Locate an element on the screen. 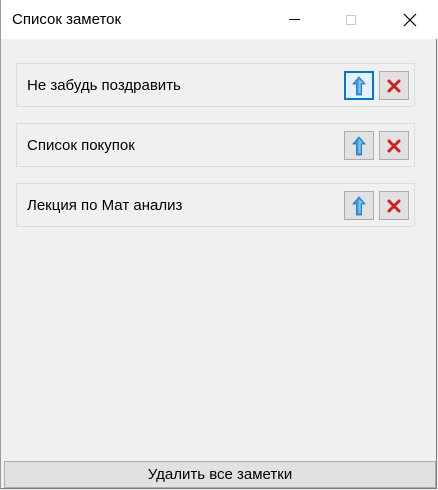  minimize-icon is located at coordinates (294, 19).